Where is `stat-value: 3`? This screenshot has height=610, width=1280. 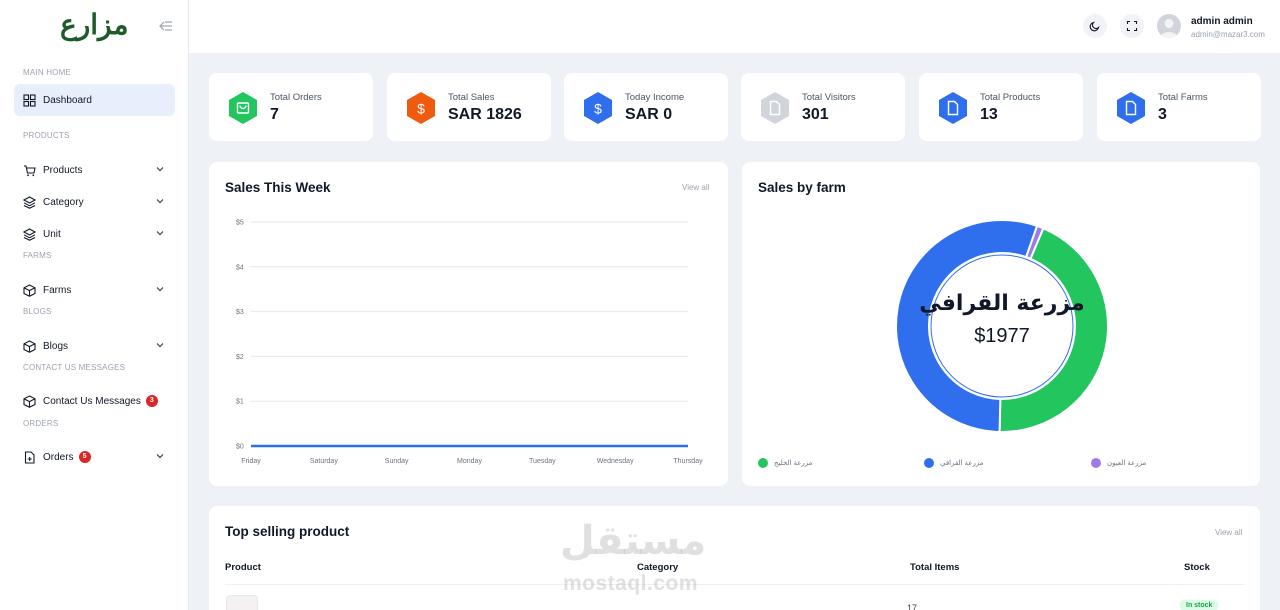 stat-value: 3 is located at coordinates (1162, 114).